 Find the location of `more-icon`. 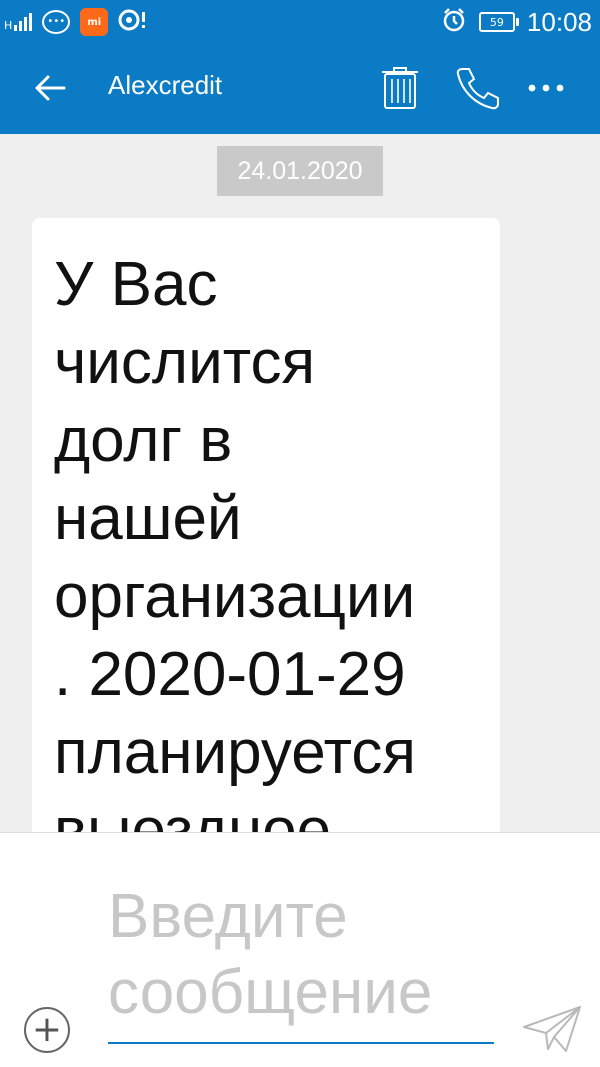

more-icon is located at coordinates (546, 88).